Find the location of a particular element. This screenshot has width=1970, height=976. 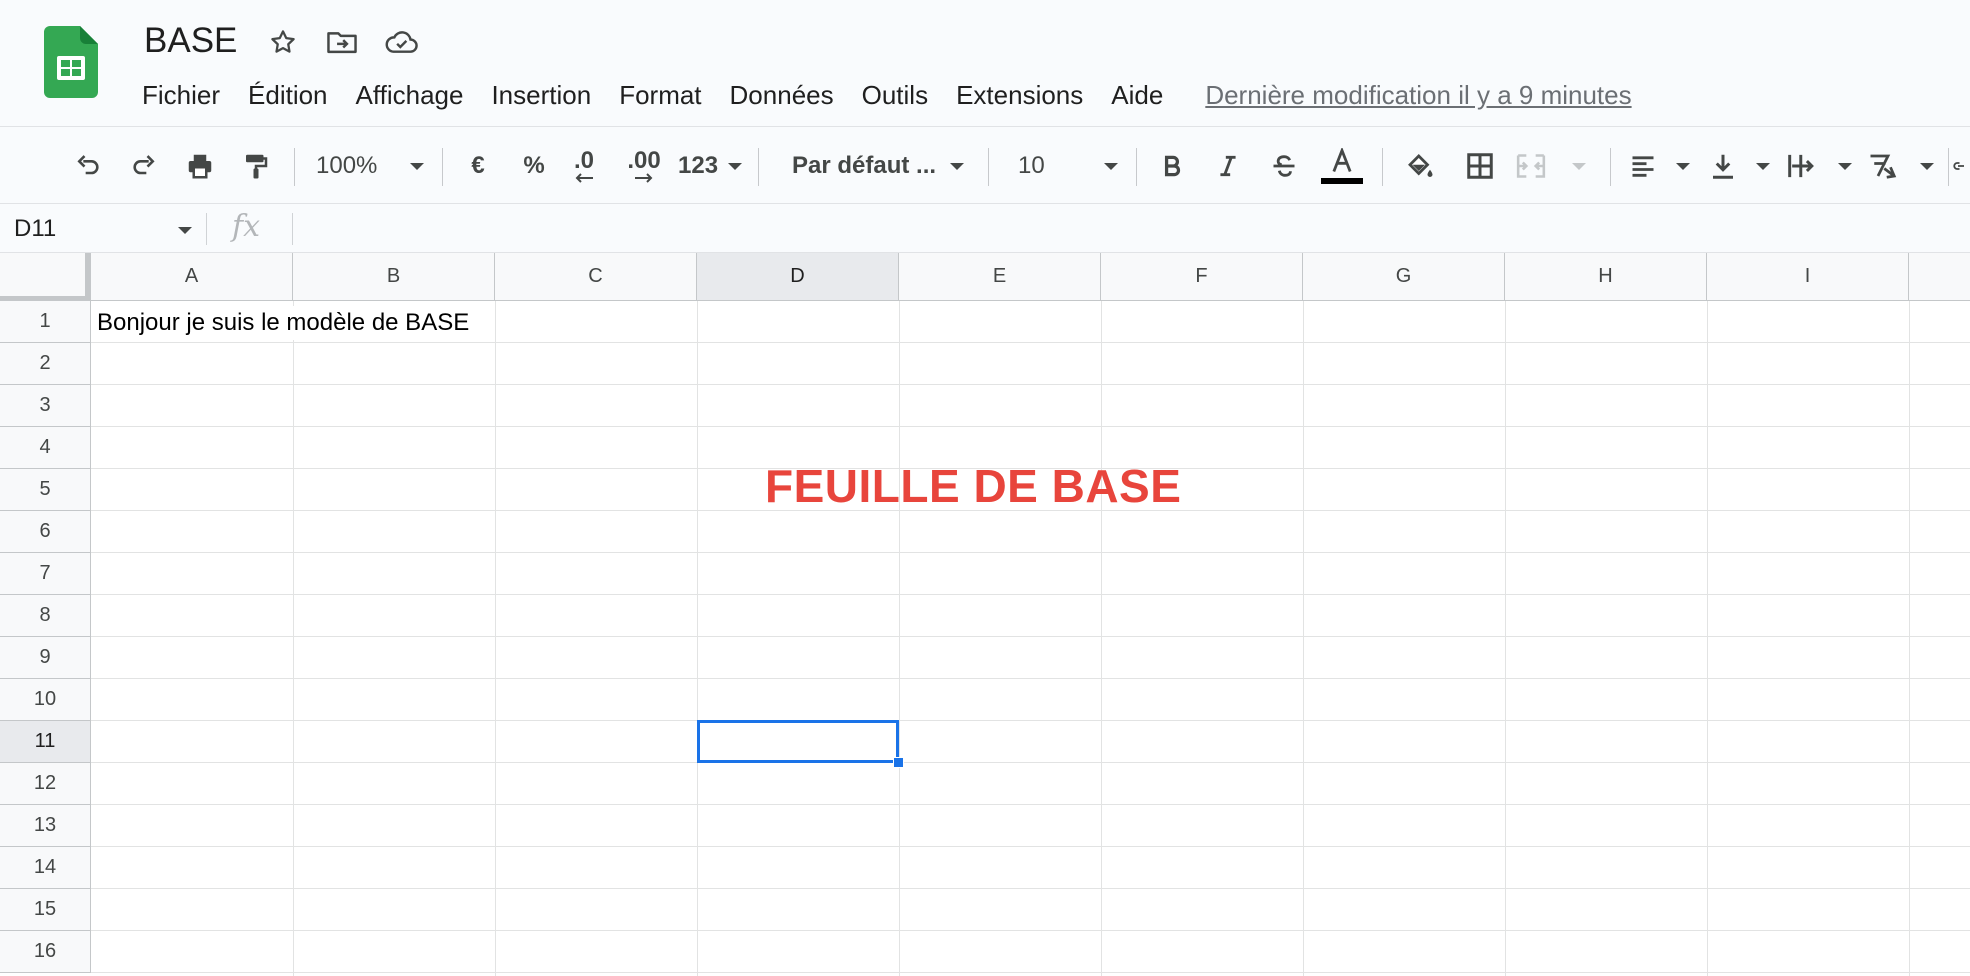

align-left-icon is located at coordinates (1643, 166).